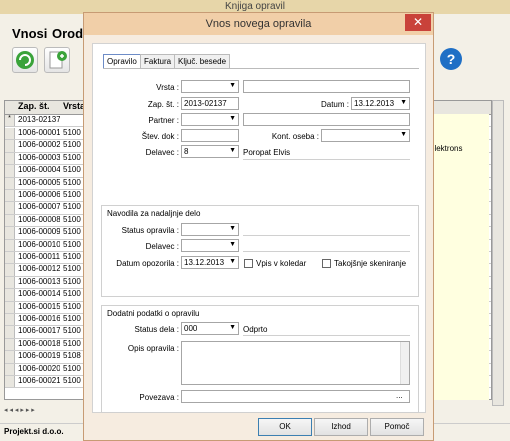 Image resolution: width=510 pixels, height=441 pixels. I want to click on header-zap: Zap. št., so click(38, 106).